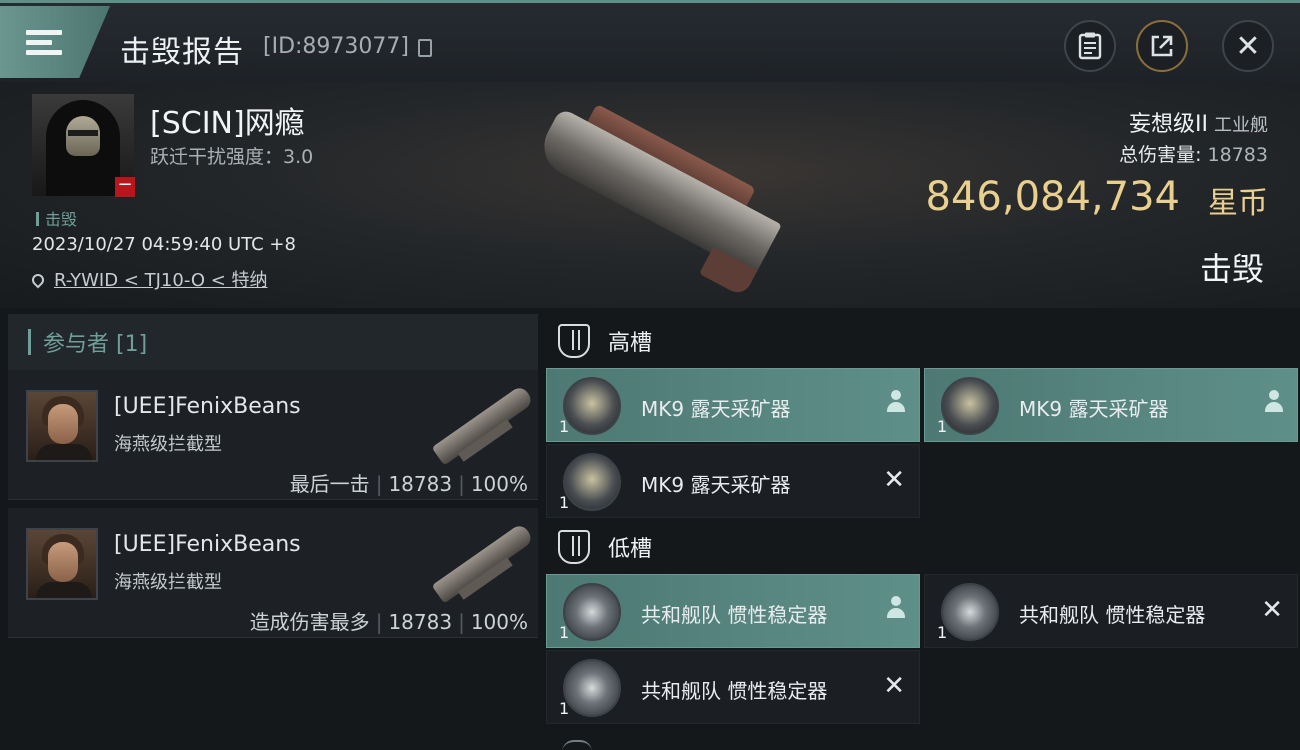 This screenshot has width=1300, height=750. What do you see at coordinates (309, 622) in the screenshot?
I see `participant-role: 造成伤害最多` at bounding box center [309, 622].